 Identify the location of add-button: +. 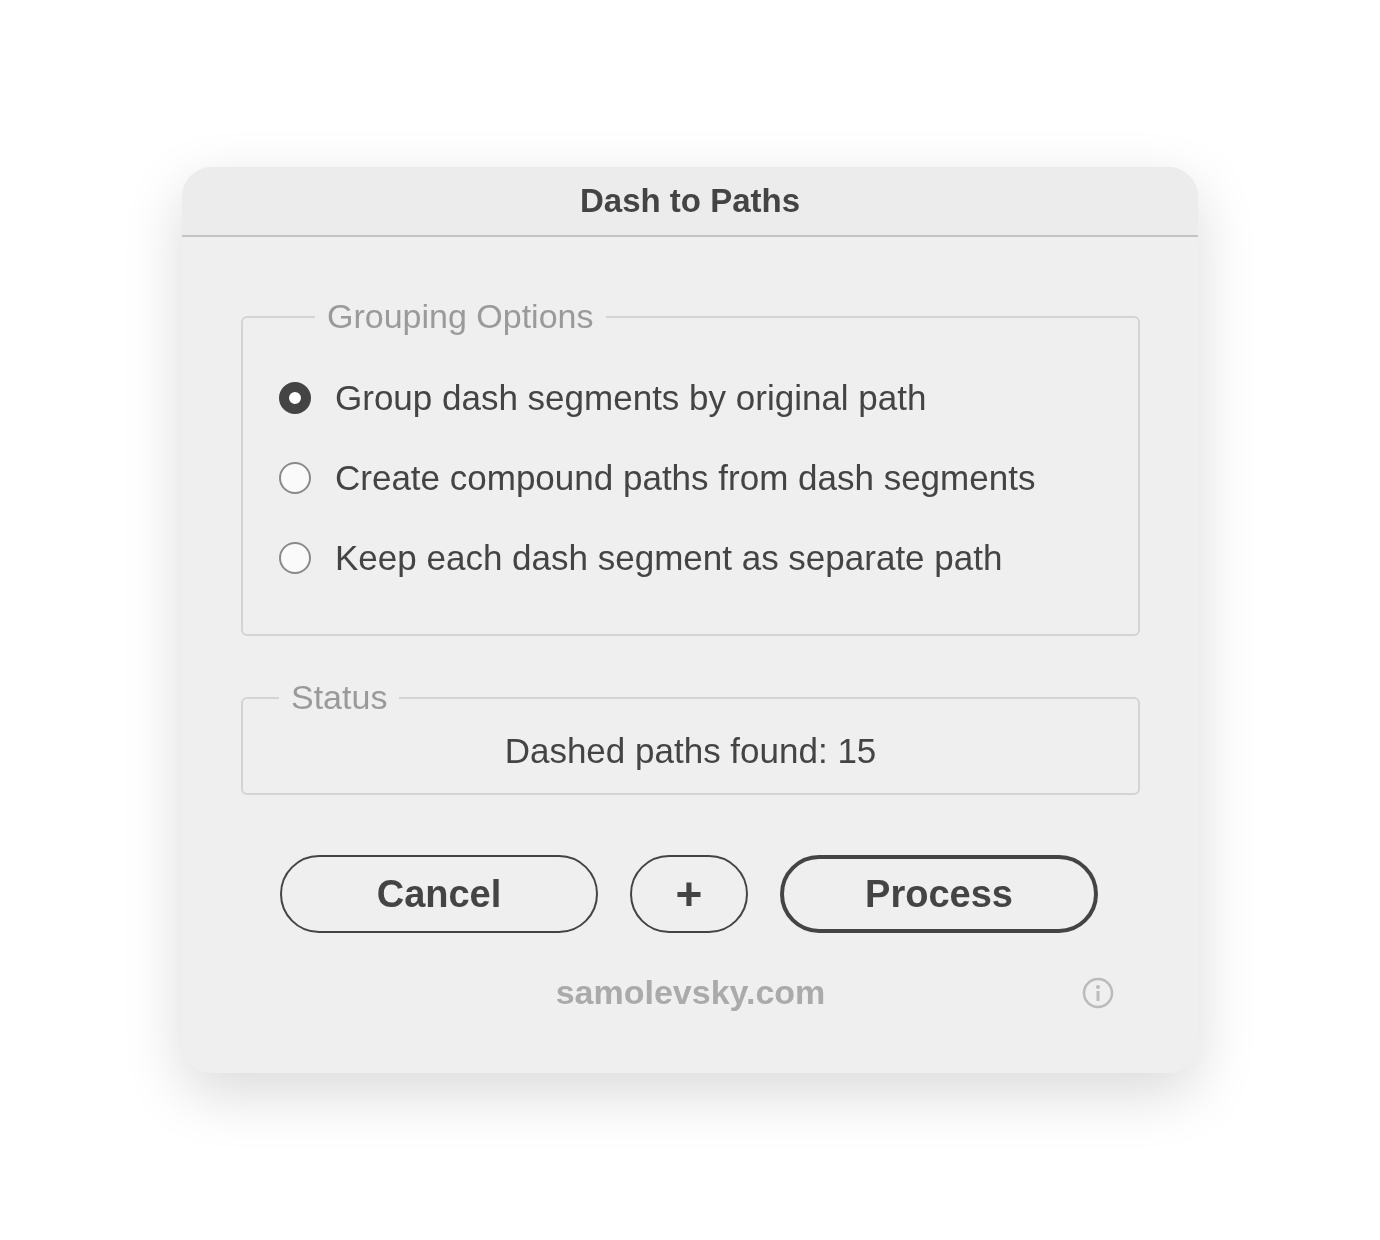
(689, 894).